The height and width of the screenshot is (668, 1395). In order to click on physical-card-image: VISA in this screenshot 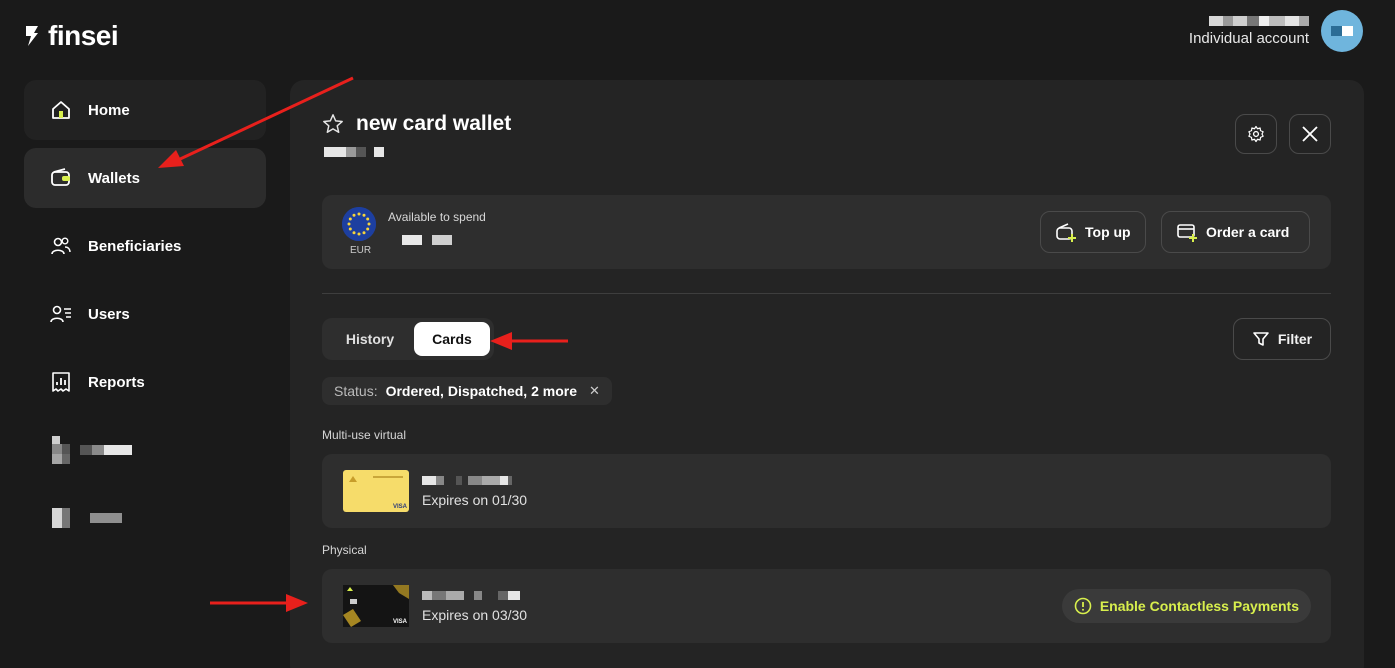, I will do `click(376, 606)`.